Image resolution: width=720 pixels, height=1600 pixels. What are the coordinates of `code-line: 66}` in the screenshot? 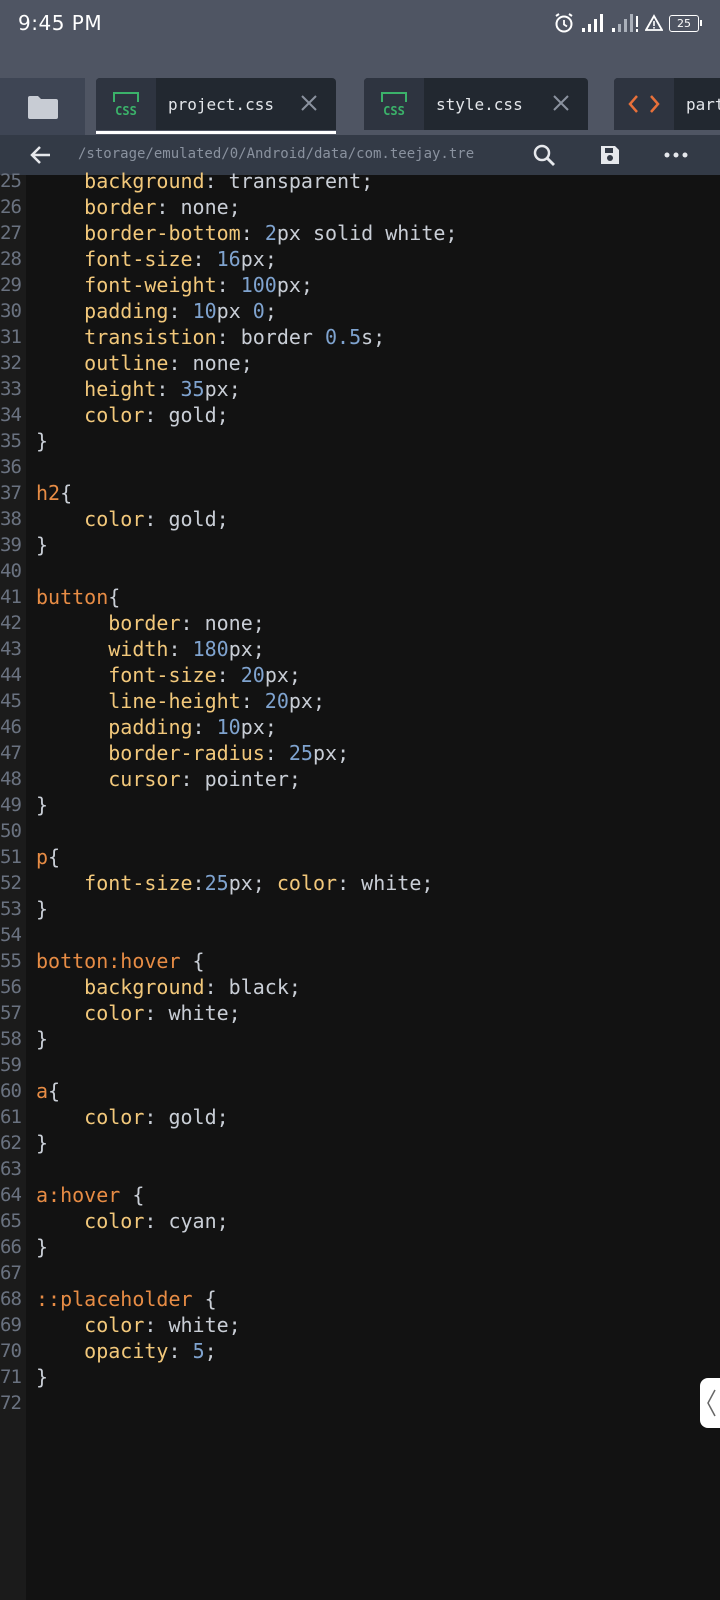 It's located at (360, 1247).